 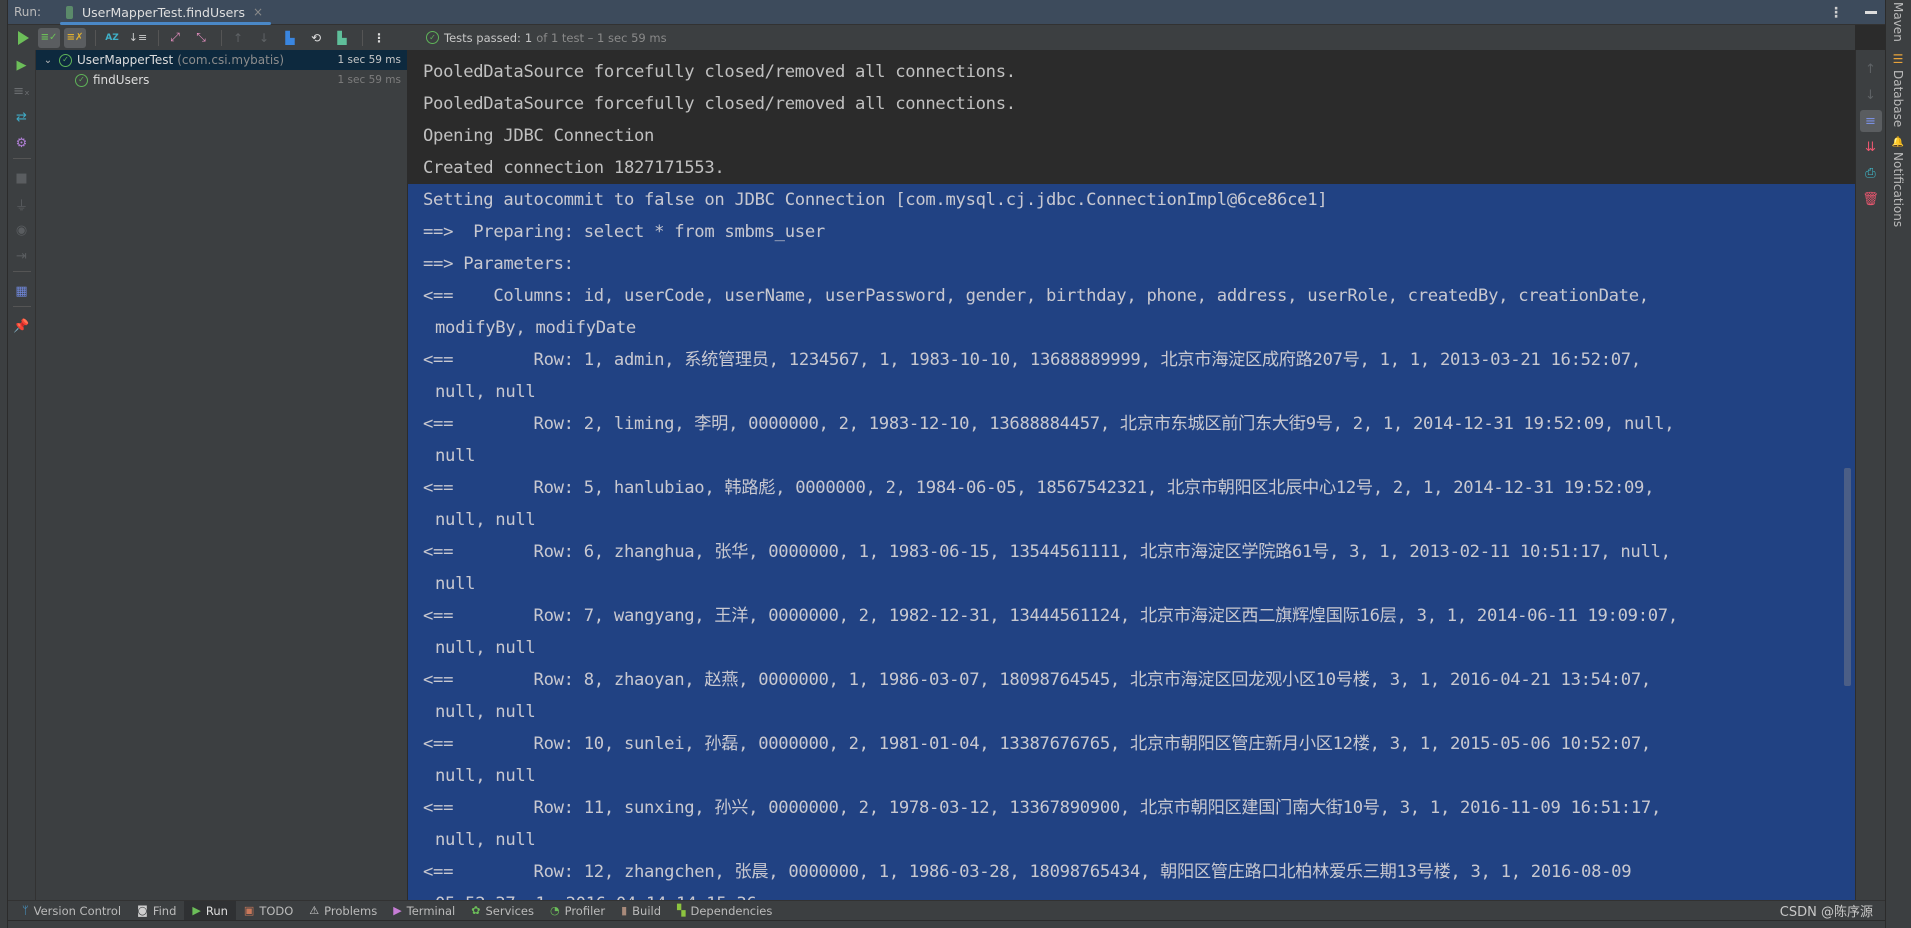 I want to click on problems-icon: ⚠, so click(x=314, y=910).